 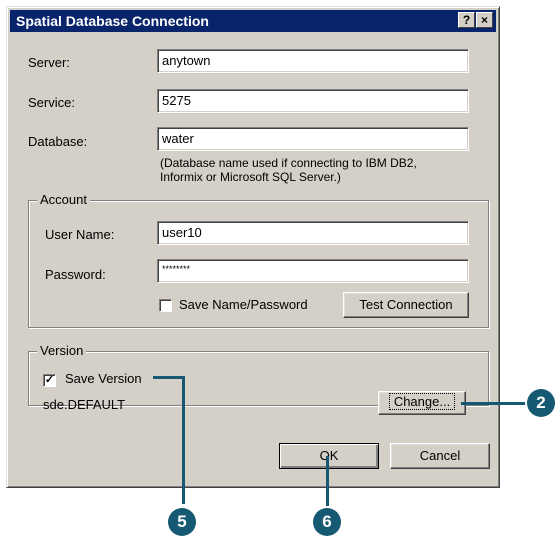 I want to click on save-name-password-label: Save Name/Password, so click(x=243, y=304).